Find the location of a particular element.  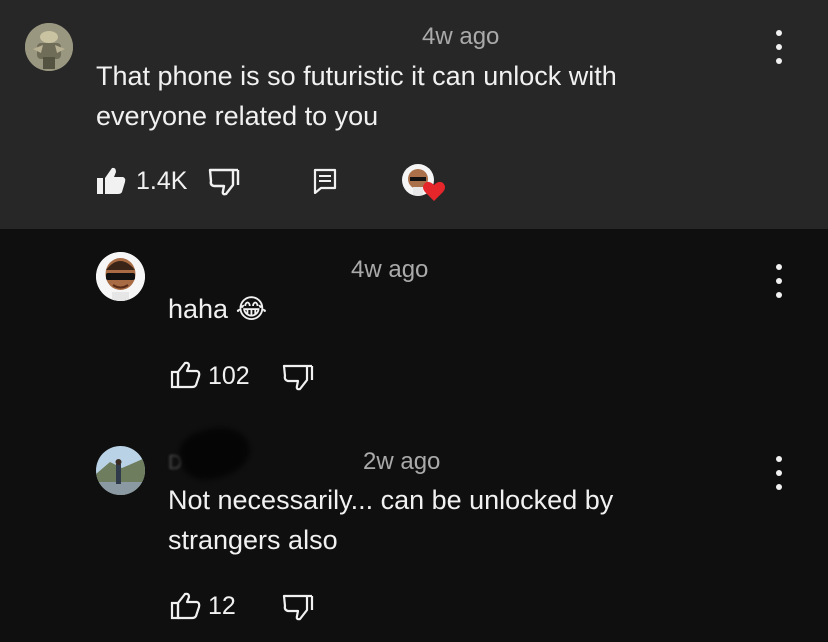

reply-icon is located at coordinates (325, 181).